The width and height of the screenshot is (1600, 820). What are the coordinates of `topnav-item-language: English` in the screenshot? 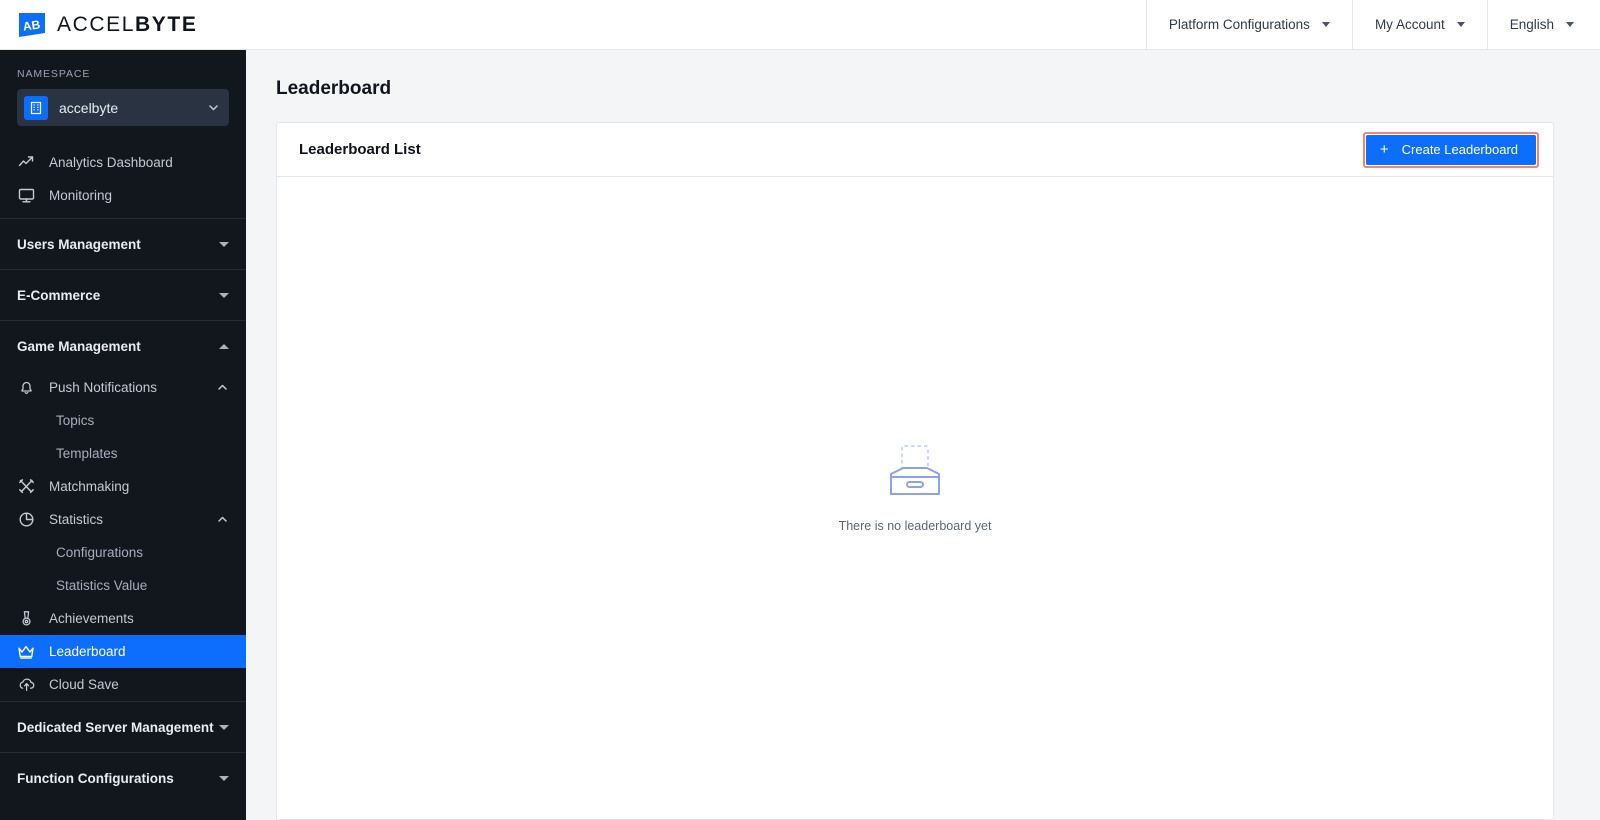 It's located at (1543, 24).